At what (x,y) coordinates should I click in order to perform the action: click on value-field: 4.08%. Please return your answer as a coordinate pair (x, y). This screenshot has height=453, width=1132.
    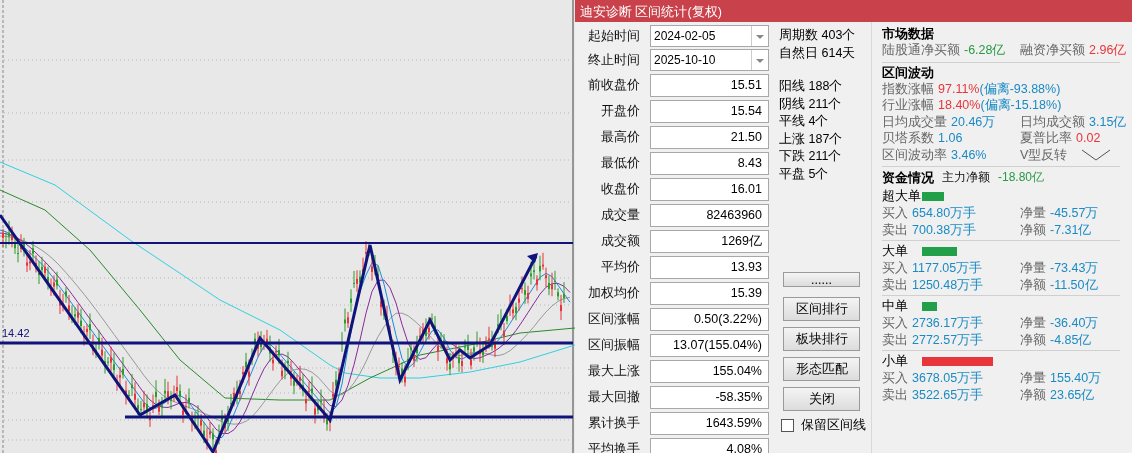
    Looking at the image, I should click on (709, 445).